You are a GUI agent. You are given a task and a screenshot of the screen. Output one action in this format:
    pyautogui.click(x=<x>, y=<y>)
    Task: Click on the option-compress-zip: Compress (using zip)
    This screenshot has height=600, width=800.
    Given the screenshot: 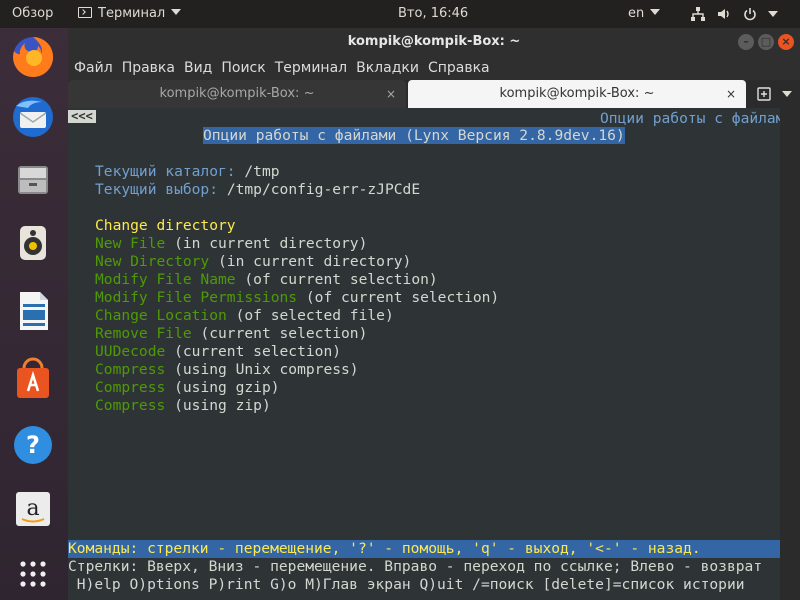 What is the action you would take?
    pyautogui.click(x=183, y=406)
    